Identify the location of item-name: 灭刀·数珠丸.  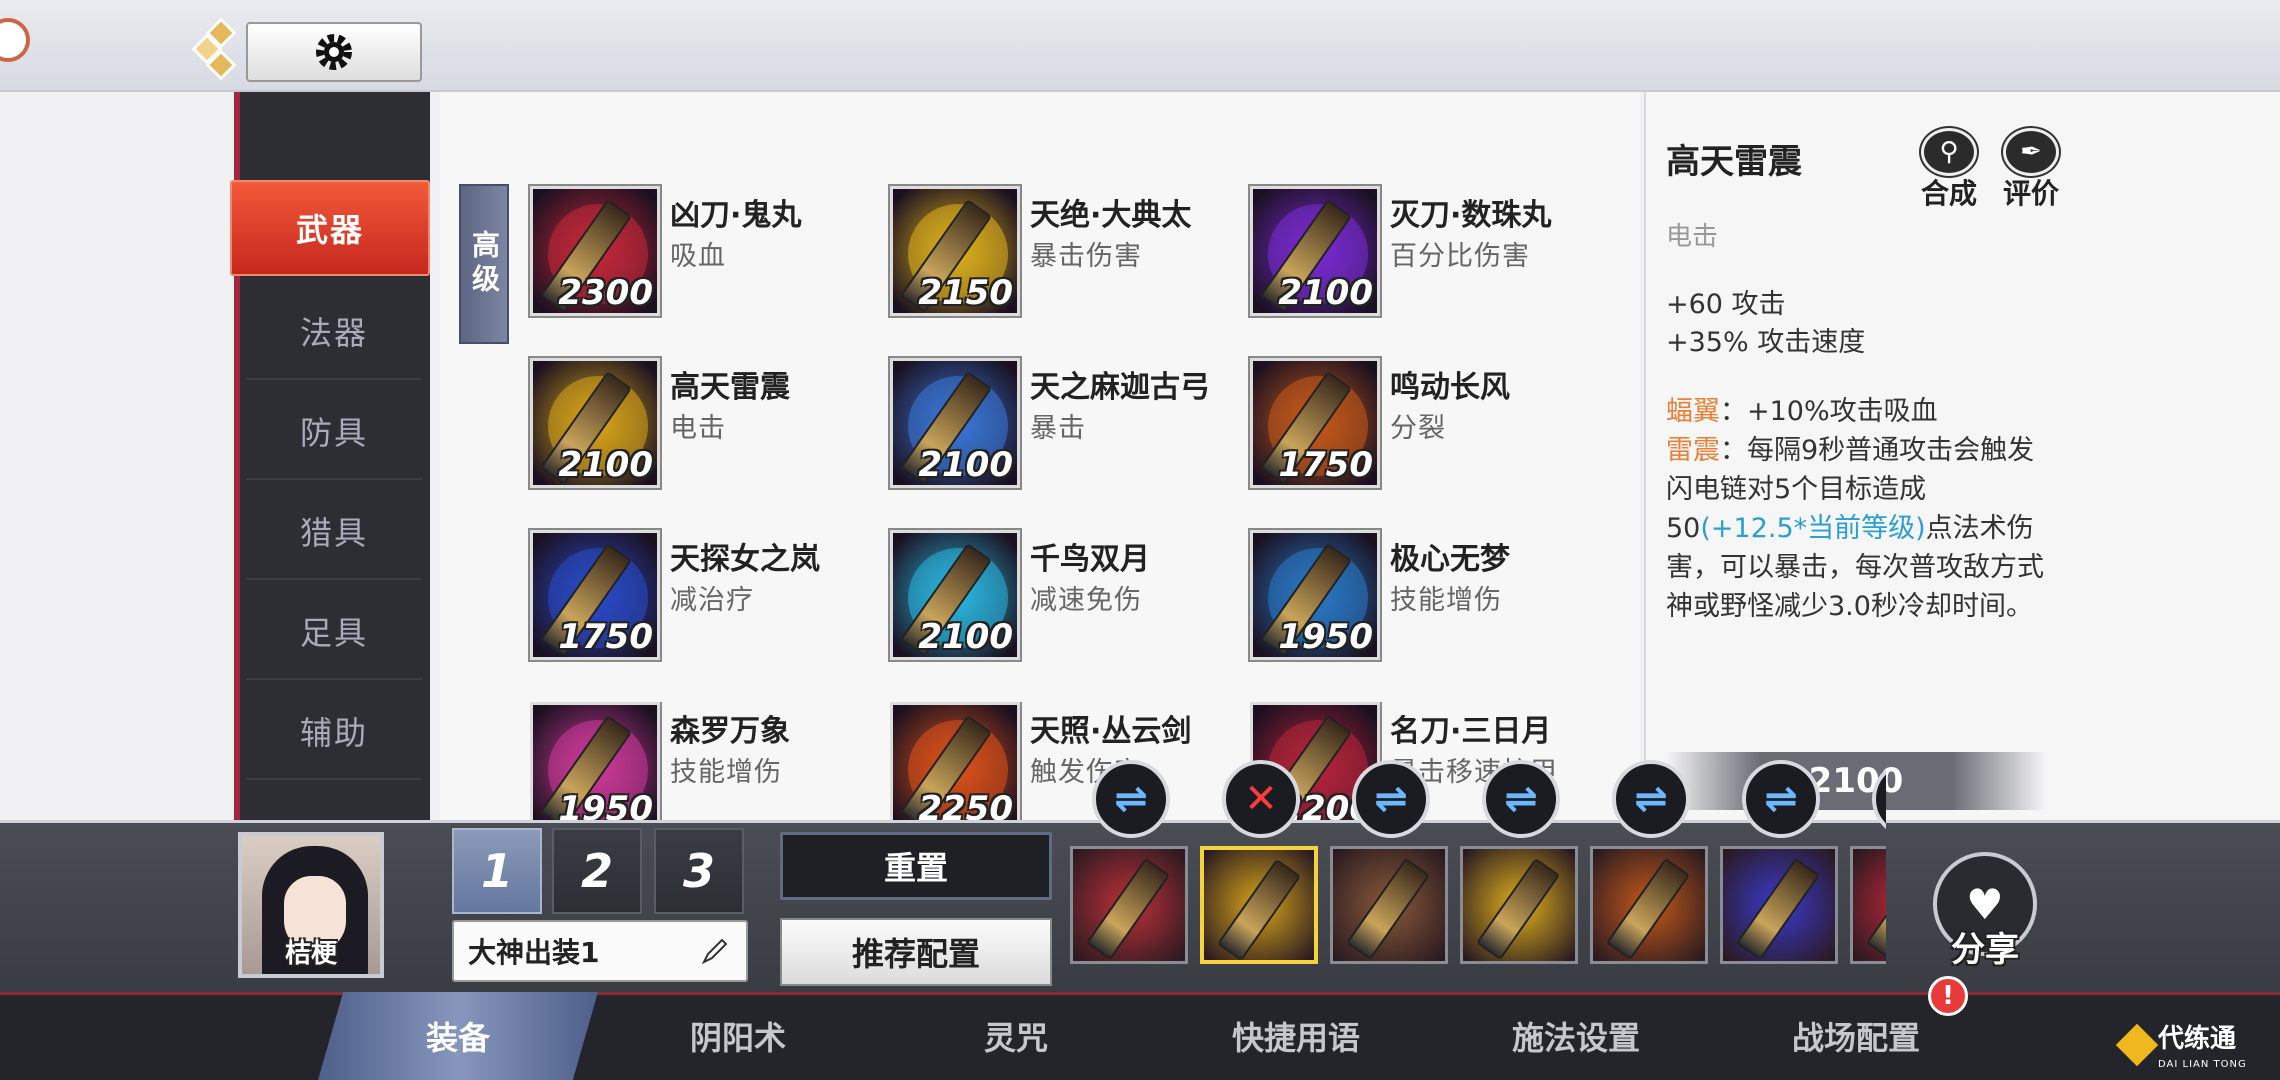
(1471, 215).